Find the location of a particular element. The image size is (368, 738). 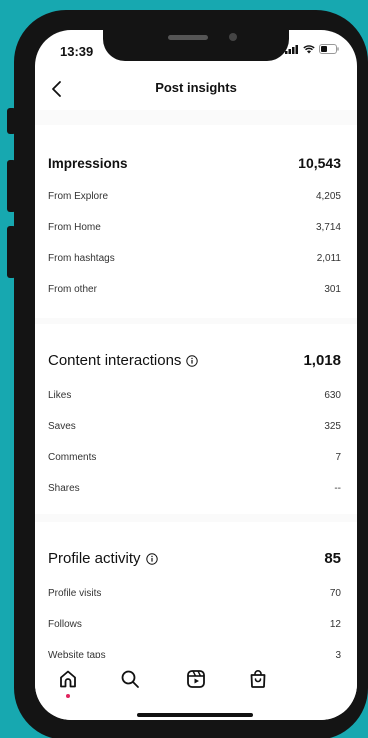

row-label: From other is located at coordinates (72, 289).